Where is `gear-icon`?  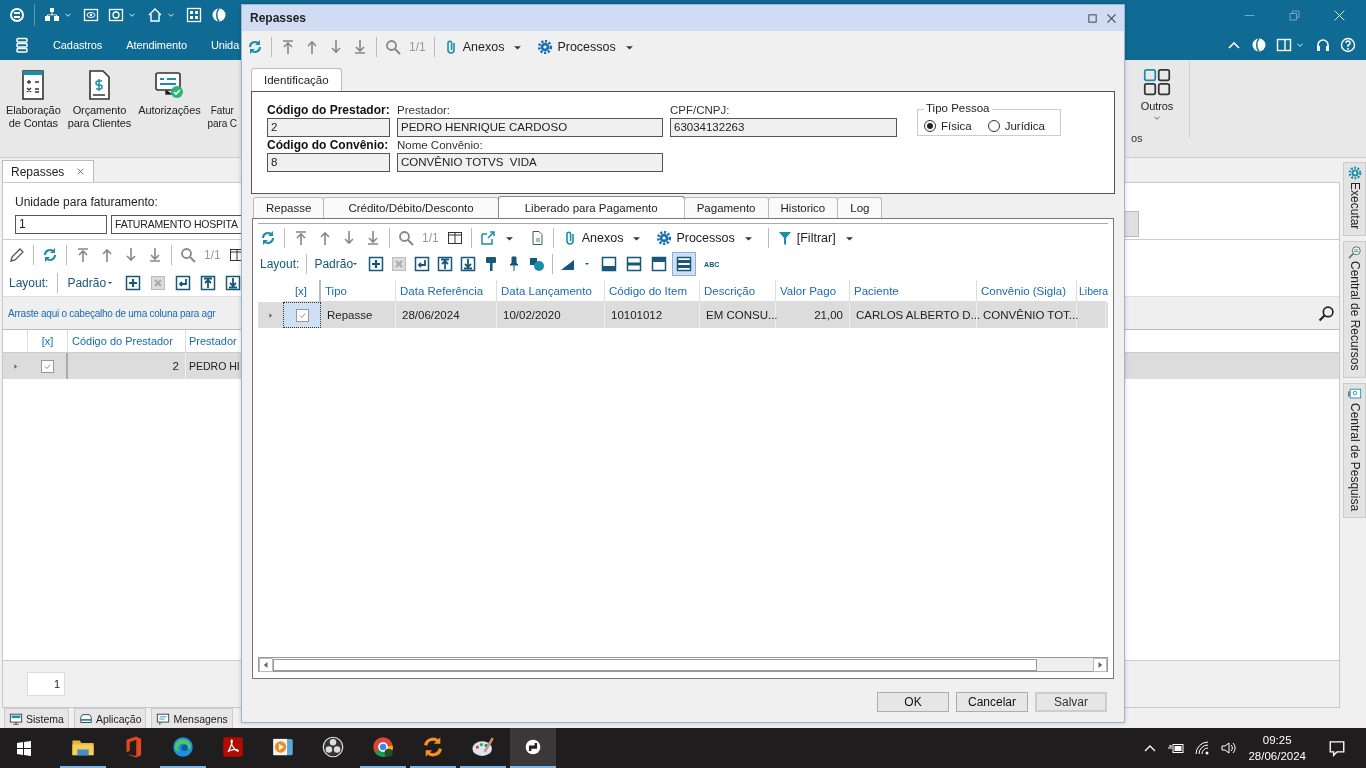 gear-icon is located at coordinates (545, 47).